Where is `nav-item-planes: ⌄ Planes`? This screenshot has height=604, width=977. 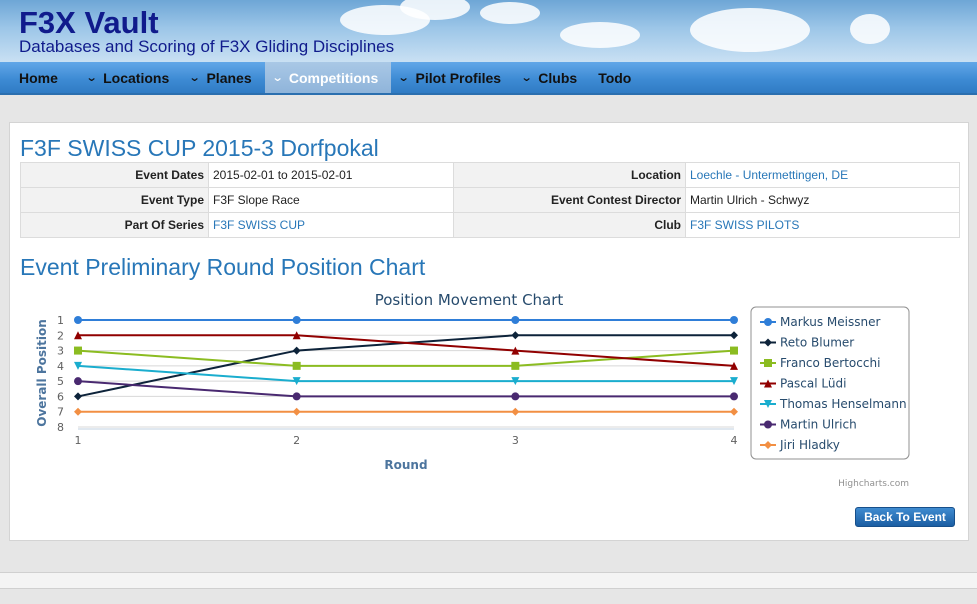
nav-item-planes: ⌄ Planes is located at coordinates (223, 77).